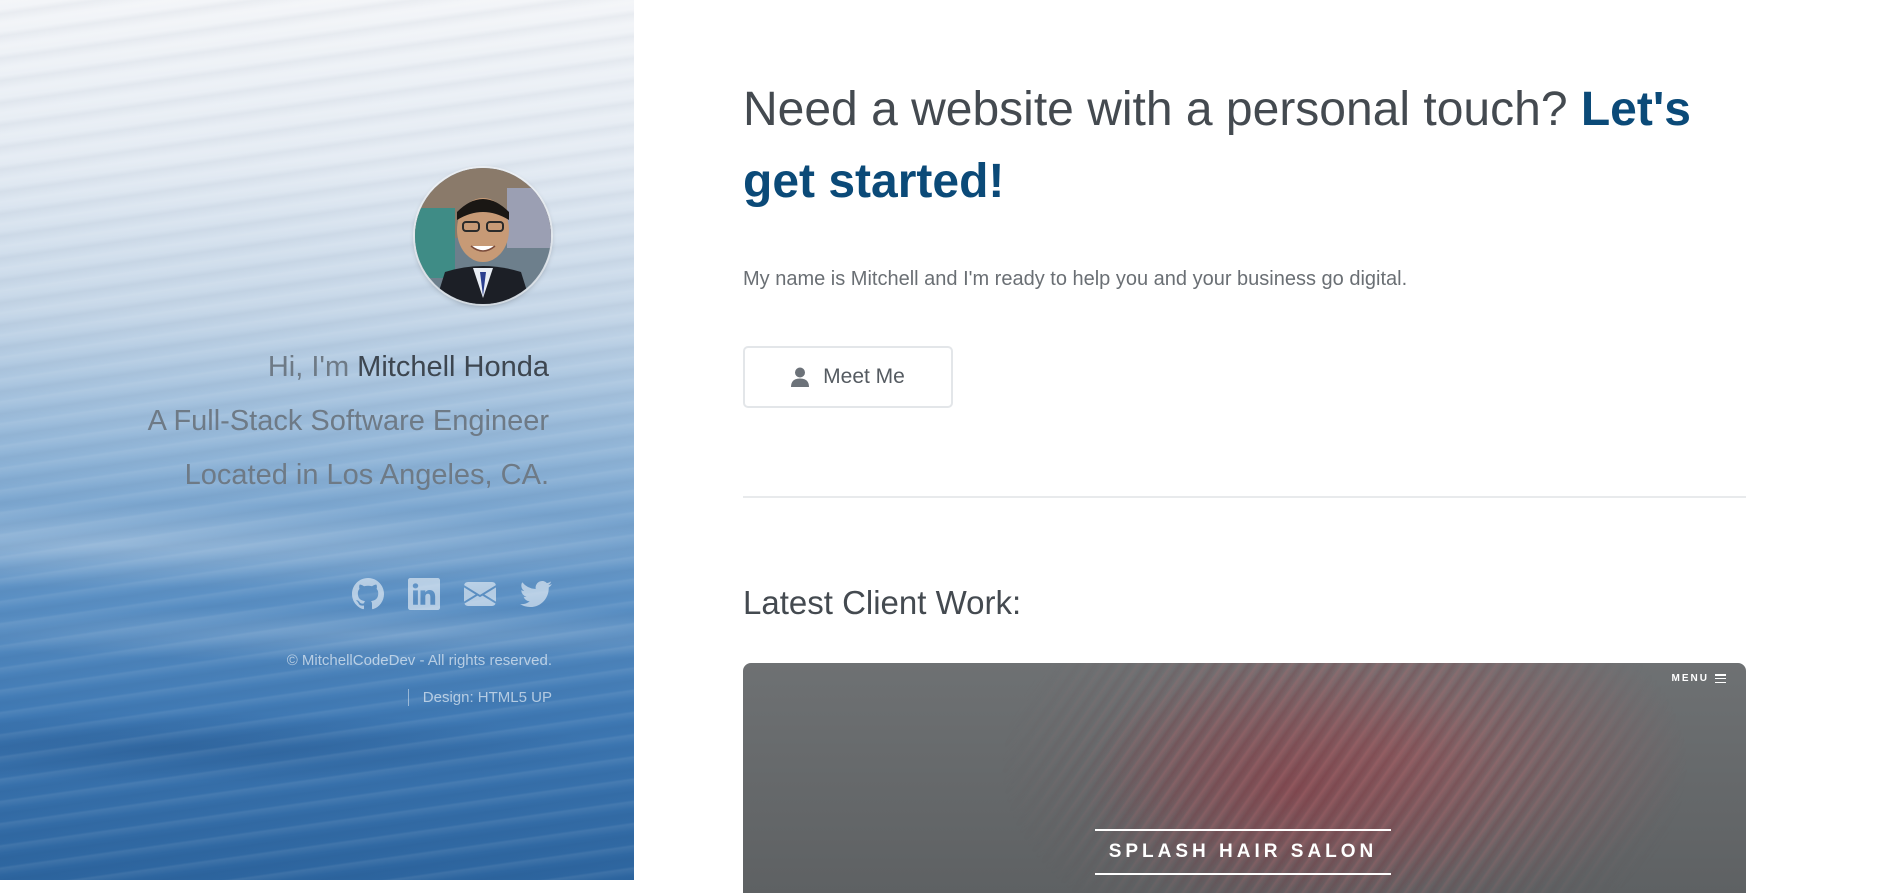 Image resolution: width=1903 pixels, height=893 pixels. I want to click on client-name: SPLASH HAIR SALON, so click(1243, 851).